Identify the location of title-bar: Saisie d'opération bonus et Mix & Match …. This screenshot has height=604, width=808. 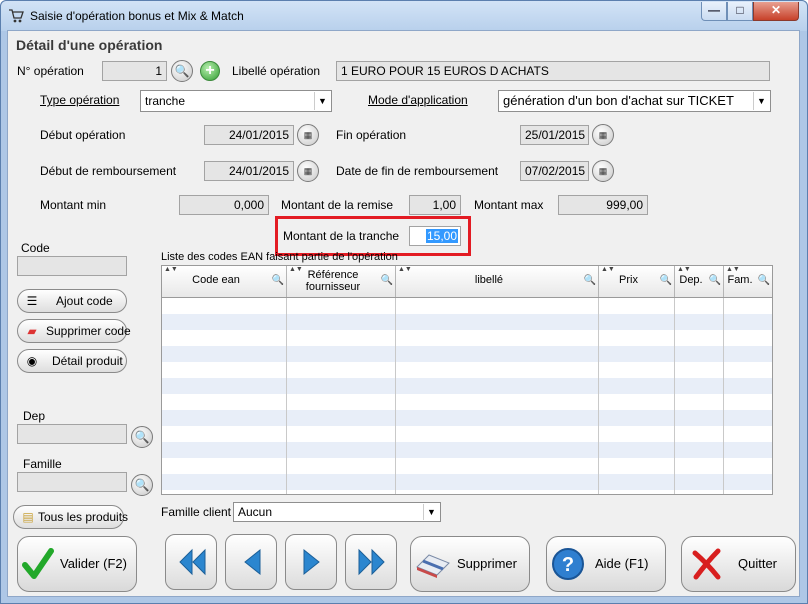
(404, 16).